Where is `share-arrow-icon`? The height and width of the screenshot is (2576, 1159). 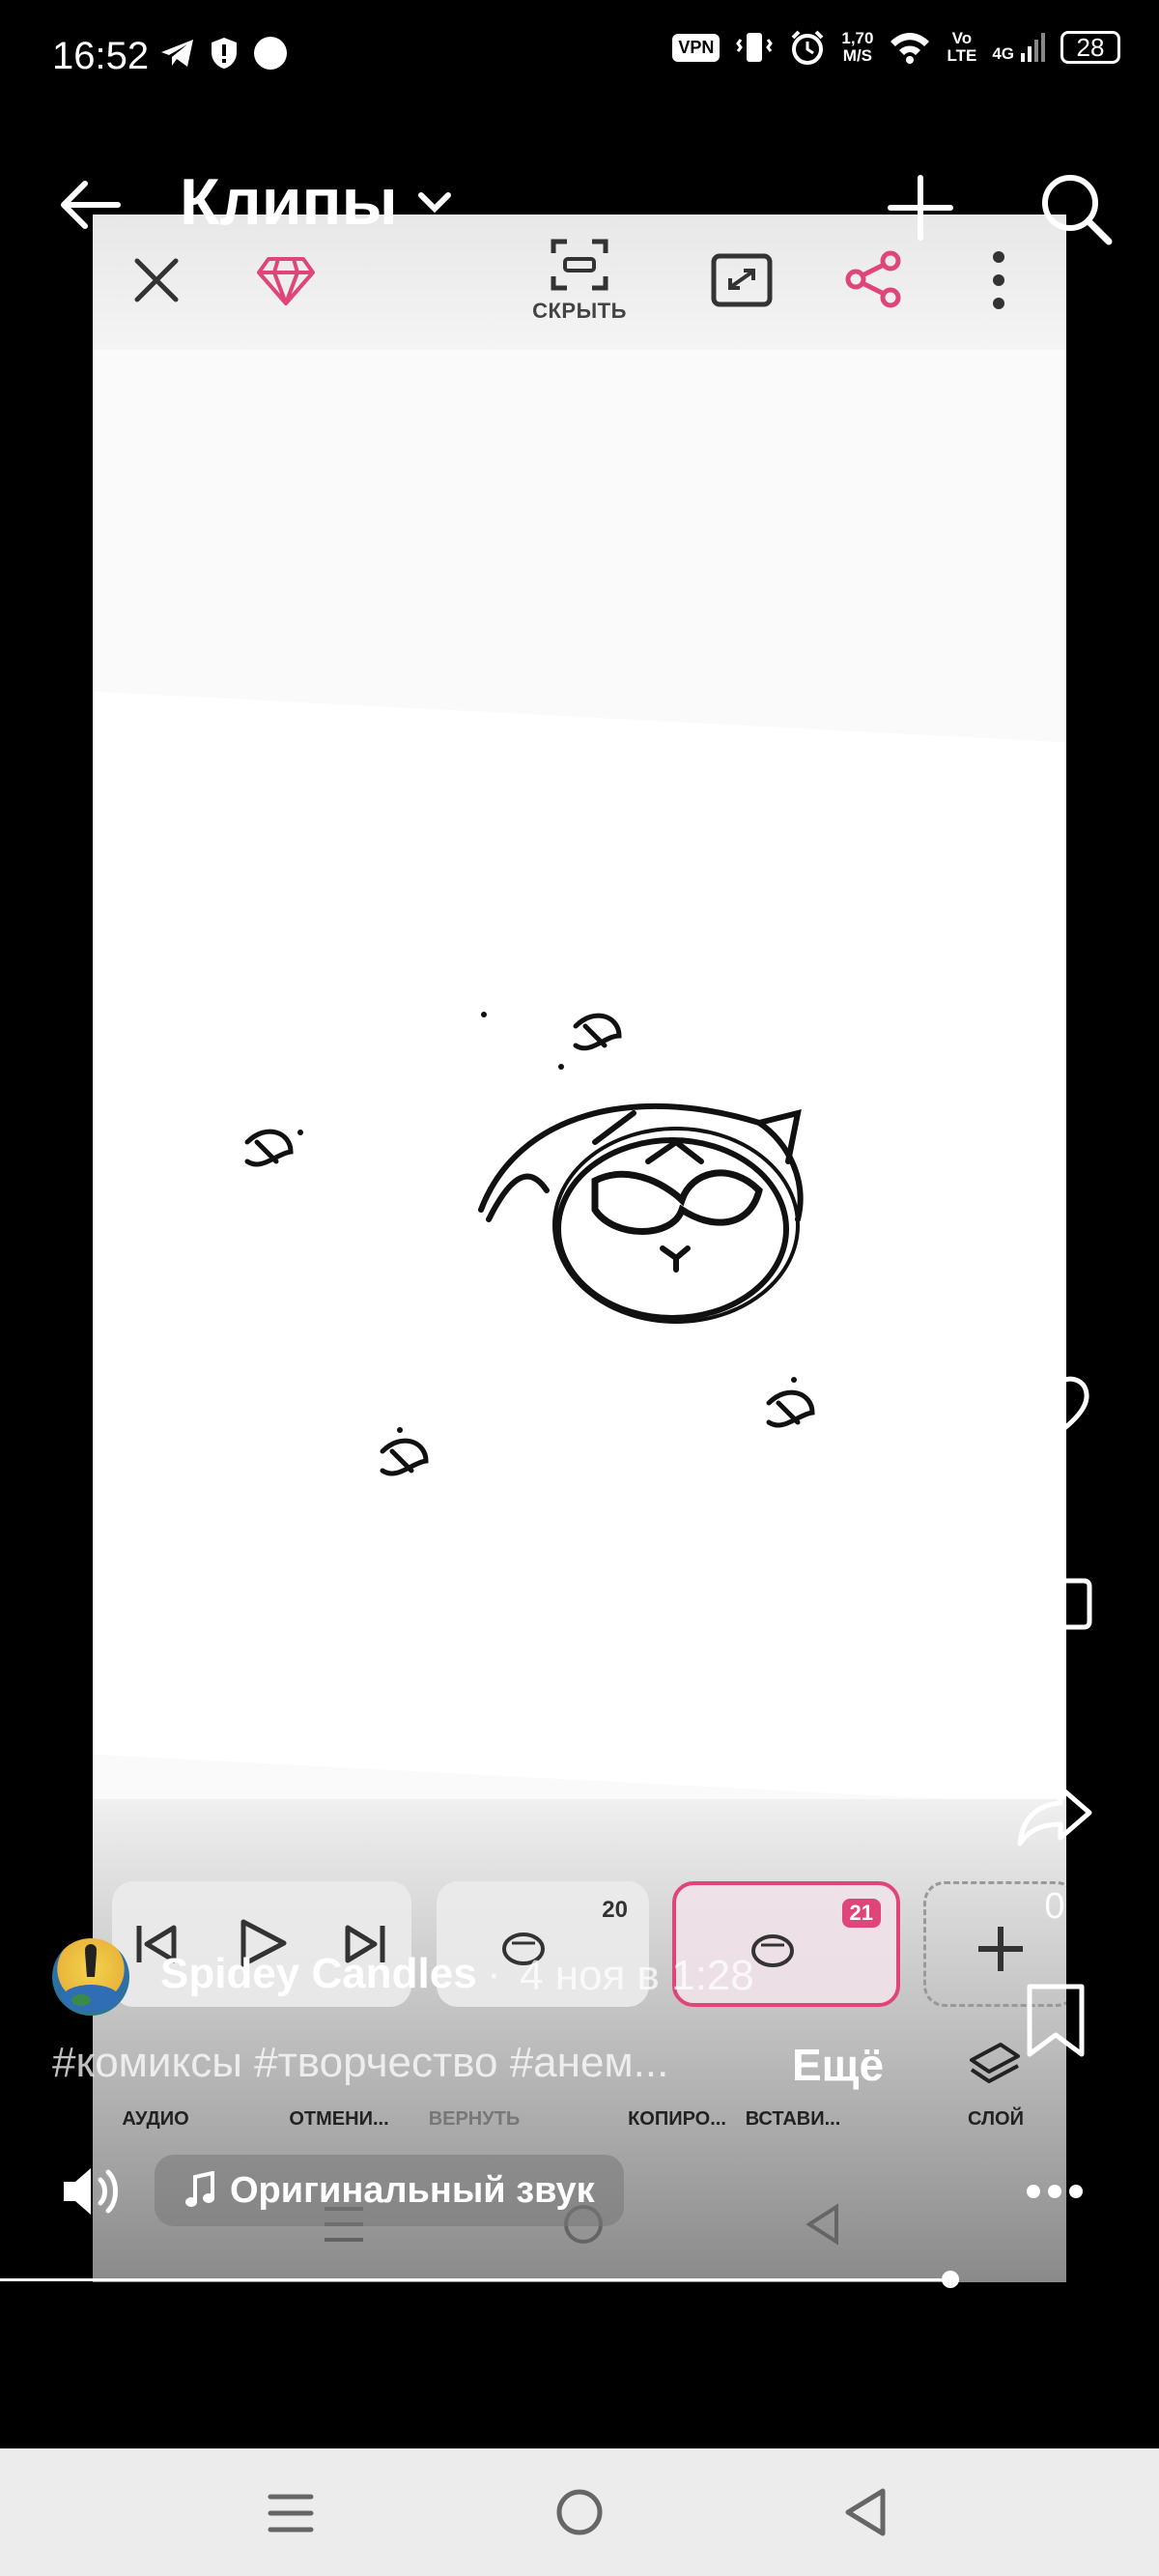
share-arrow-icon is located at coordinates (1054, 1816).